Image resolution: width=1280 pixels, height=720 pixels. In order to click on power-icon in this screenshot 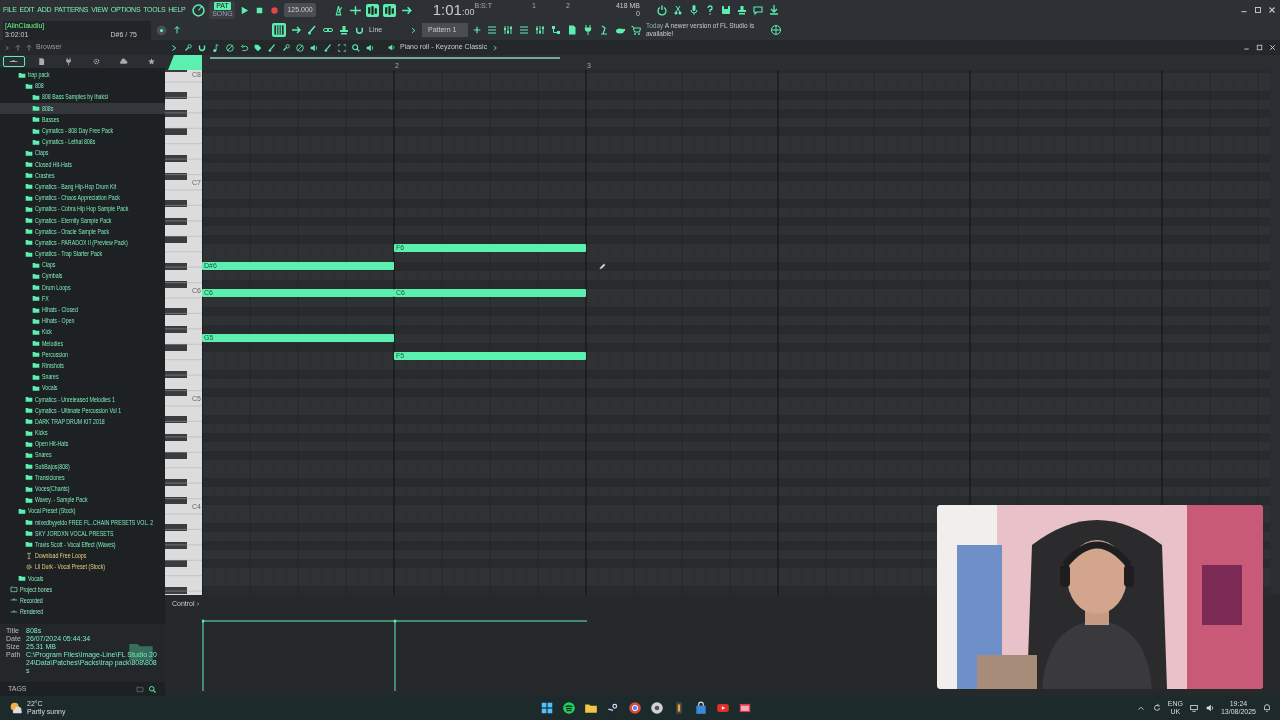, I will do `click(662, 10)`.